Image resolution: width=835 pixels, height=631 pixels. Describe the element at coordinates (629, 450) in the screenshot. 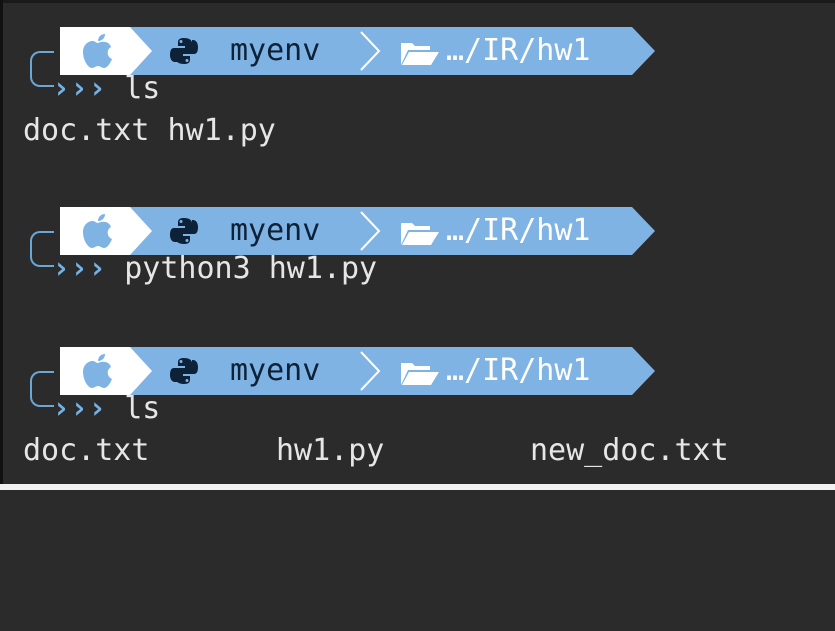

I see `output-file: new_doc.txt` at that location.